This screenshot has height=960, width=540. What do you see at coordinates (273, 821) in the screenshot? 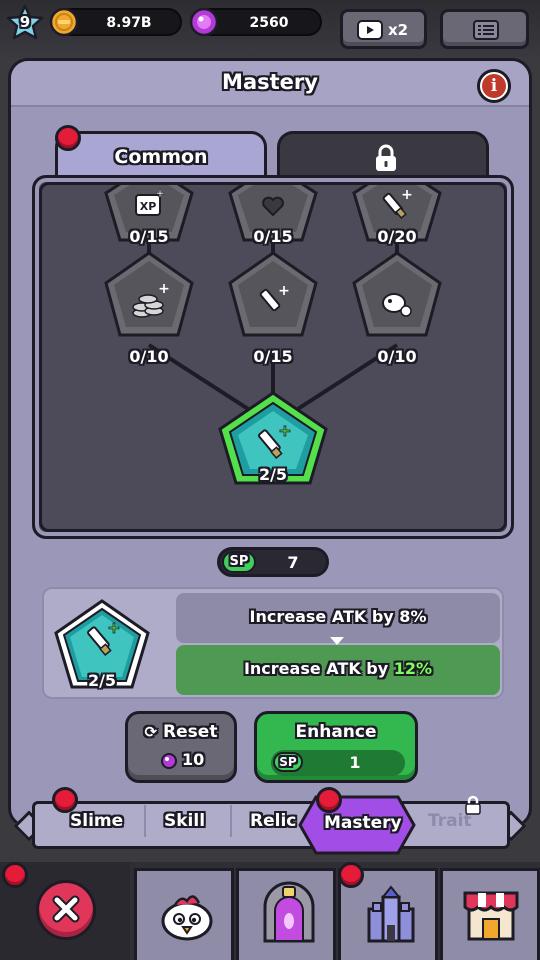
I see `category-relic: Relic` at bounding box center [273, 821].